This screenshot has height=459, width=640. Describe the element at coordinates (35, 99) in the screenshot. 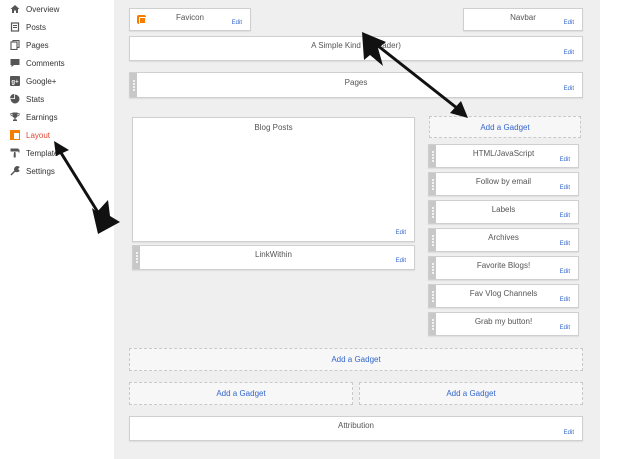

I see `sidebar-item-label: Stats` at that location.